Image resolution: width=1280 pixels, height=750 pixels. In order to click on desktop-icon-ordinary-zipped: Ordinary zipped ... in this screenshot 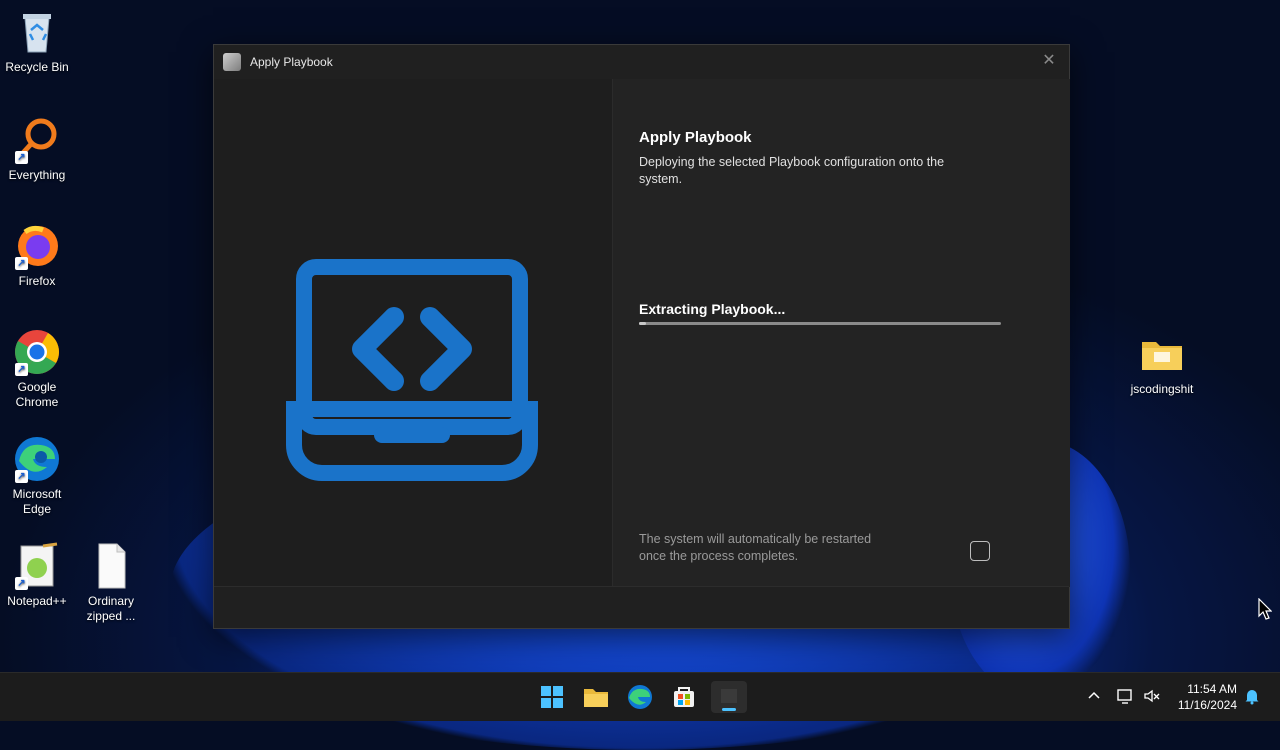, I will do `click(111, 583)`.